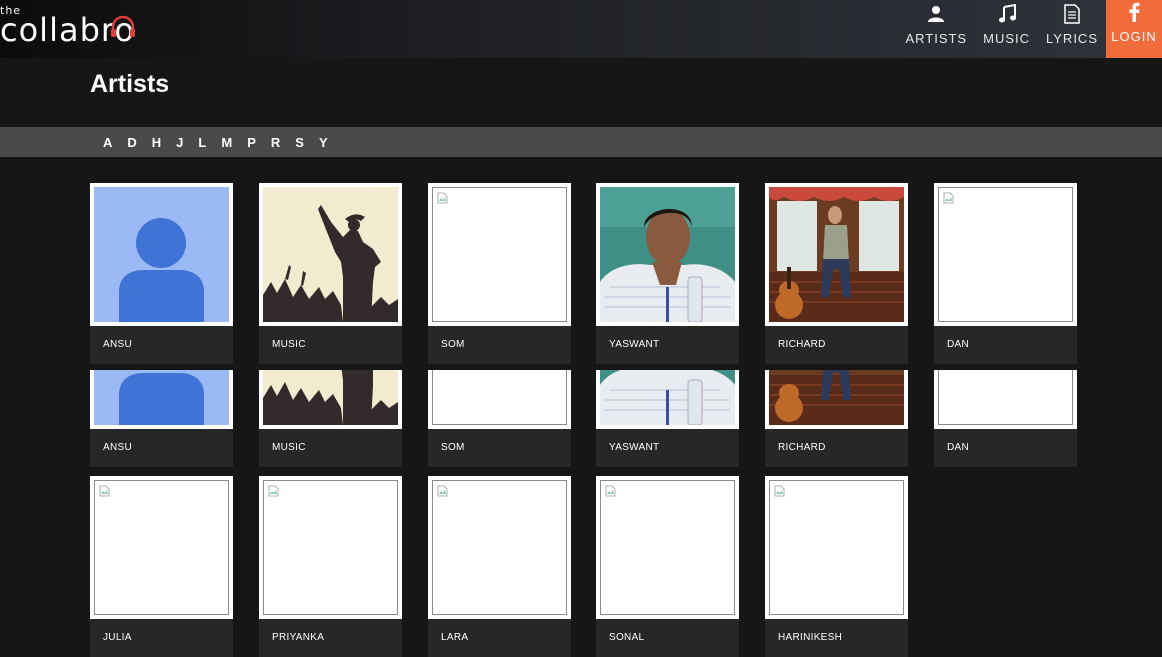 The width and height of the screenshot is (1162, 657). I want to click on artist-name: JULIA, so click(117, 637).